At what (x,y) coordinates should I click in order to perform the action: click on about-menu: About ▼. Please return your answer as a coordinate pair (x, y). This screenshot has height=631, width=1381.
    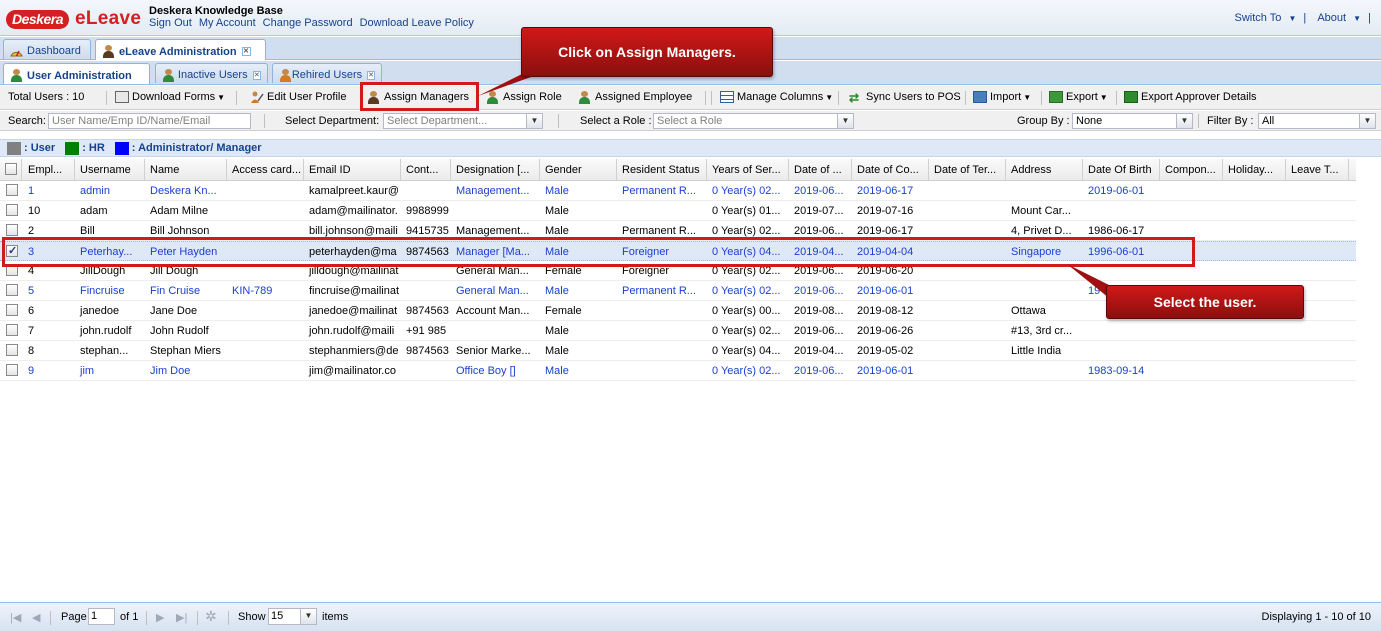
    Looking at the image, I should click on (1337, 18).